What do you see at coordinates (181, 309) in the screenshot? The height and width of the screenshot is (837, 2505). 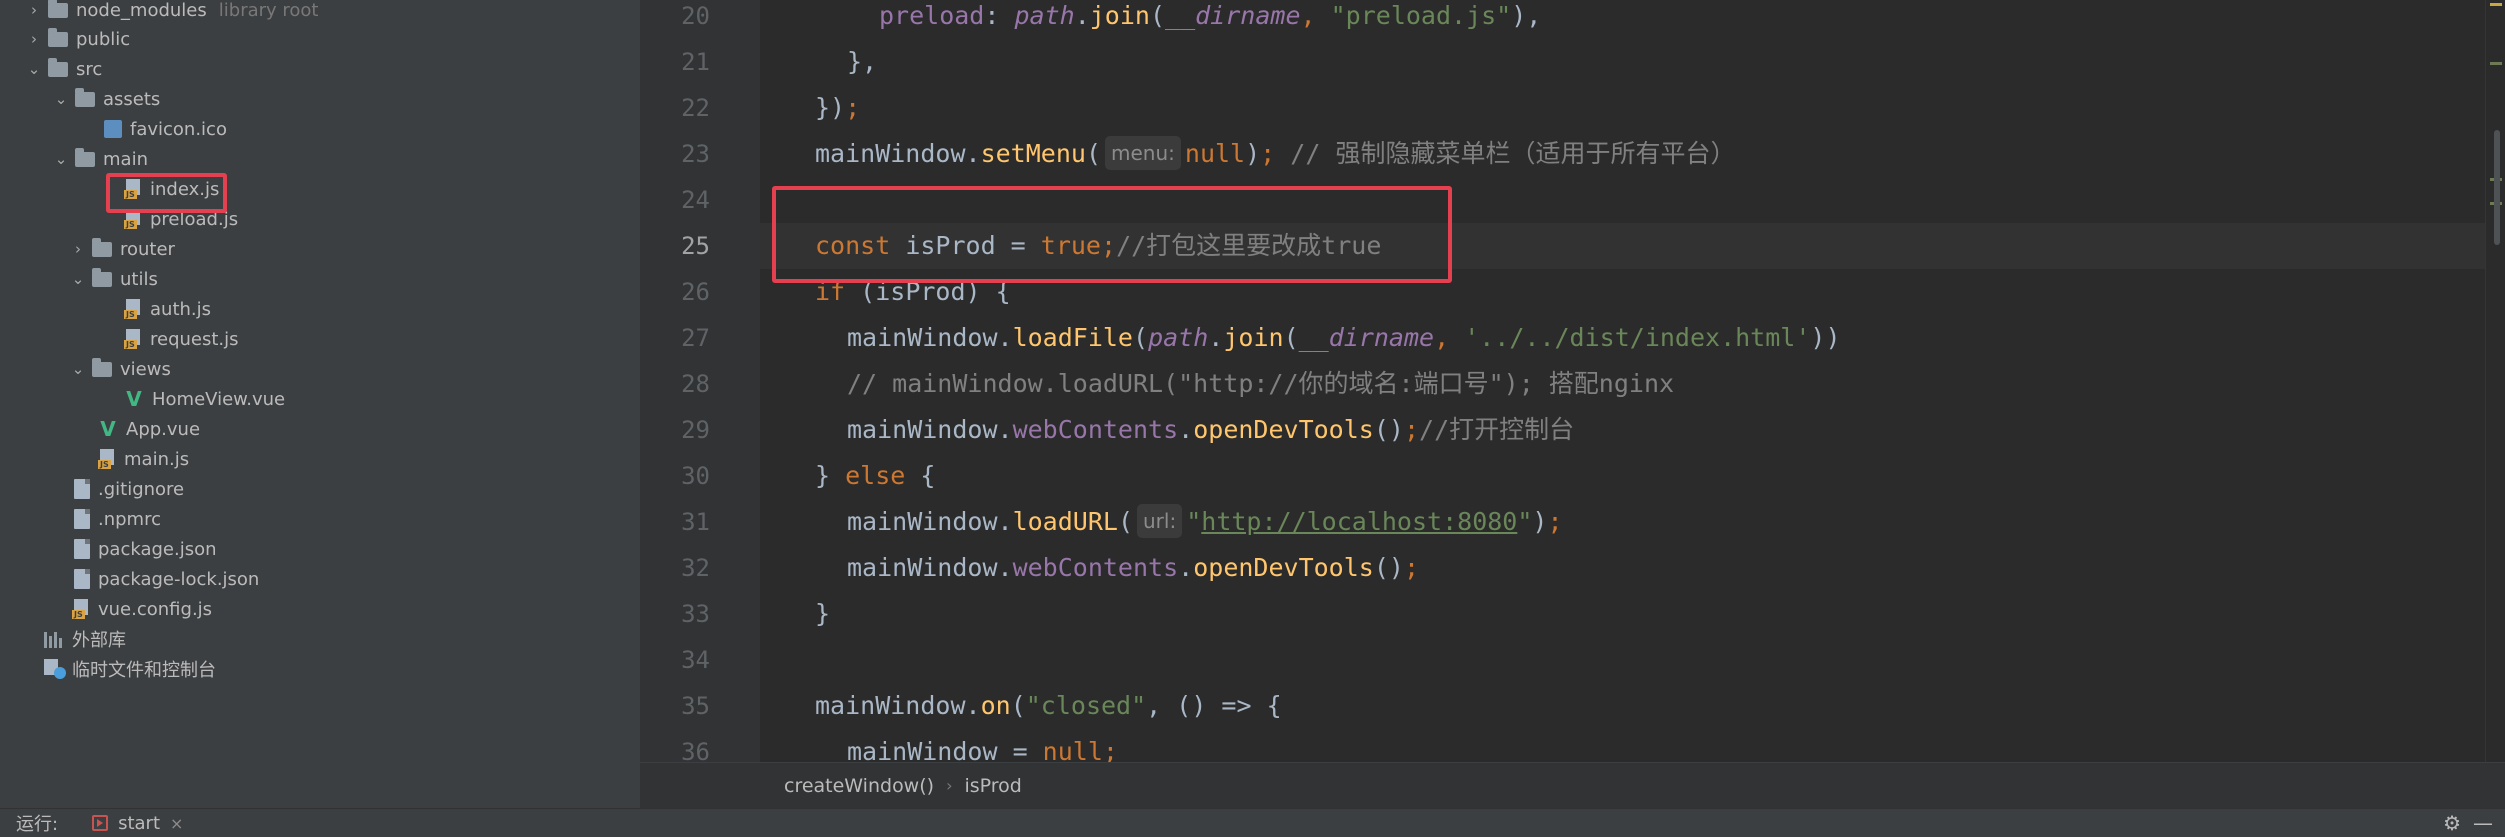 I see `tree-item-label: auth.js` at bounding box center [181, 309].